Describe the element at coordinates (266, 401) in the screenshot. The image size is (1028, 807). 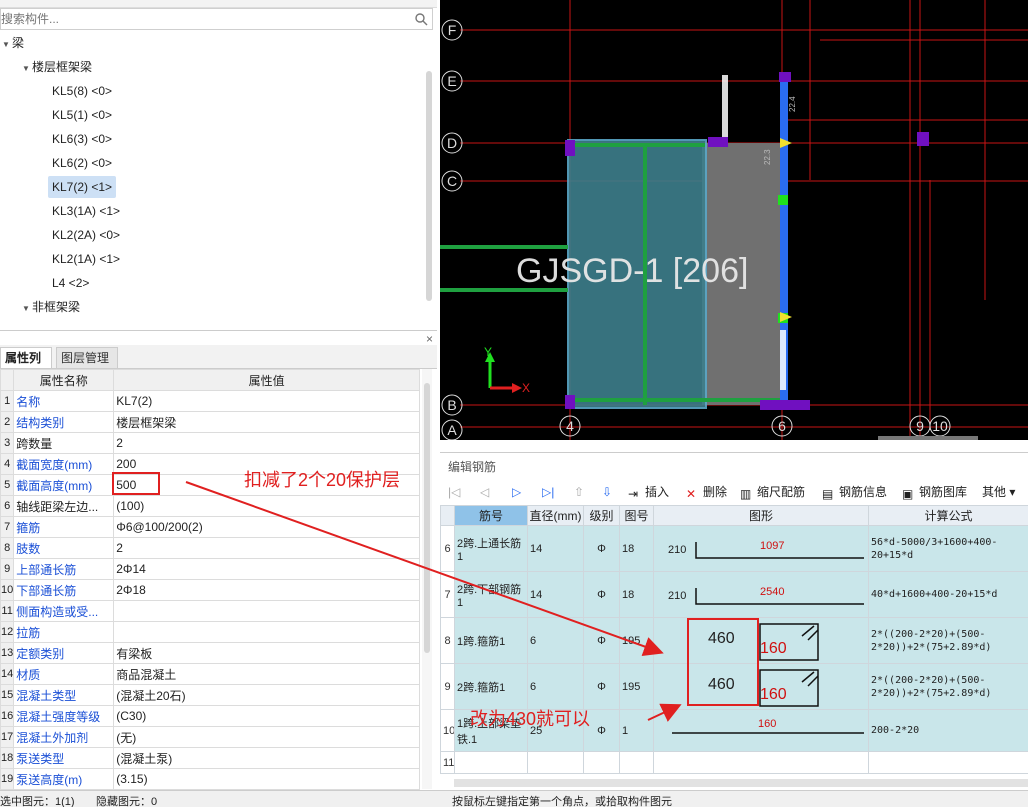
I see `property-value: KL7(2)` at that location.